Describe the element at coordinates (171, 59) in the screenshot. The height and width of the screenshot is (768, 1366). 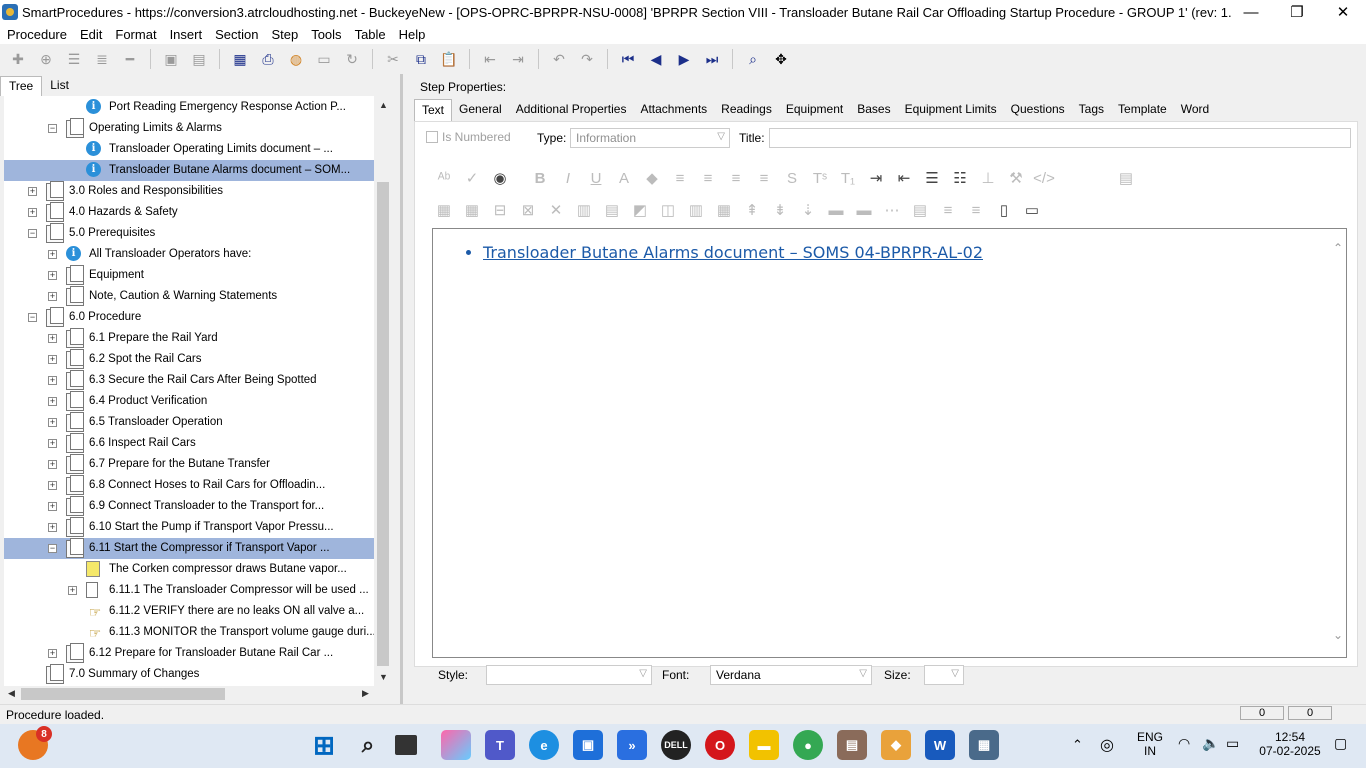
I see `save-icon: ▣` at that location.